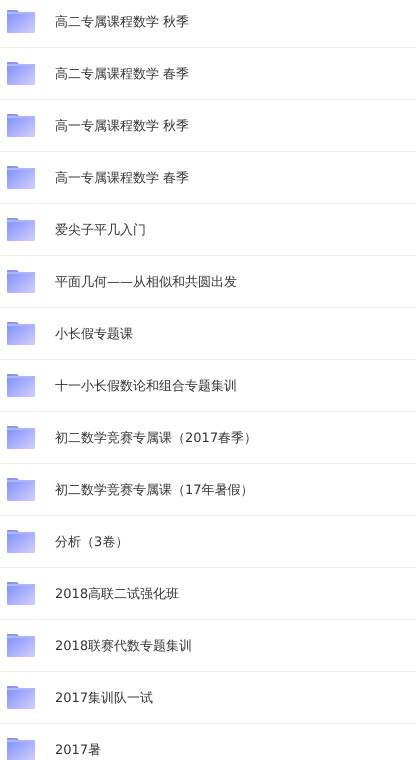 The image size is (416, 760). Describe the element at coordinates (208, 646) in the screenshot. I see `folder-row: 2018联赛代数专题集训` at that location.